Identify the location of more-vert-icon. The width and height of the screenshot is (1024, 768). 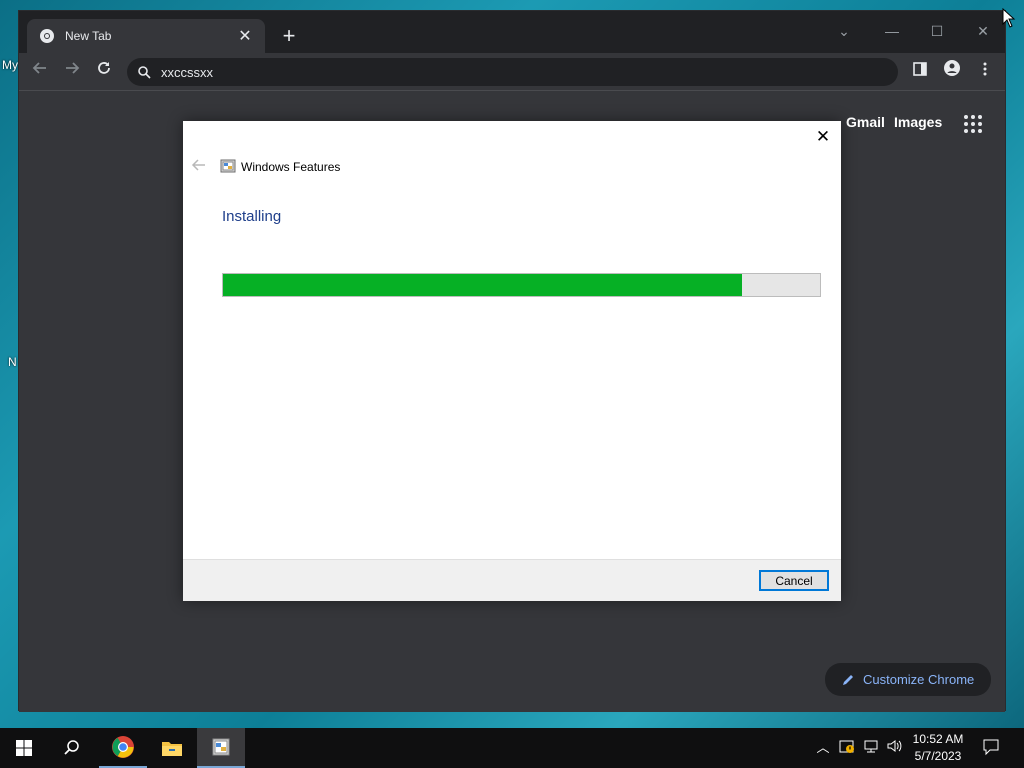
(985, 69).